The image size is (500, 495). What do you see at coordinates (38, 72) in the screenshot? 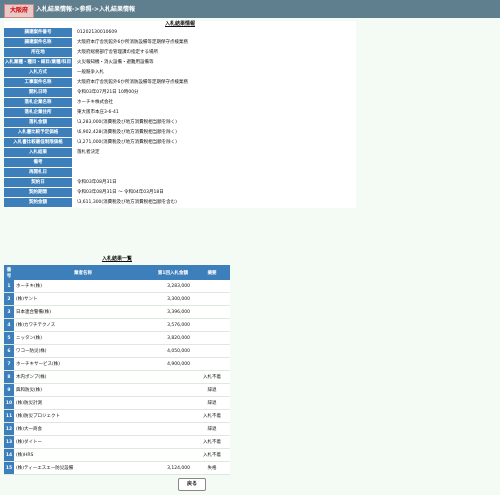
I see `detail-label: 入札方式` at bounding box center [38, 72].